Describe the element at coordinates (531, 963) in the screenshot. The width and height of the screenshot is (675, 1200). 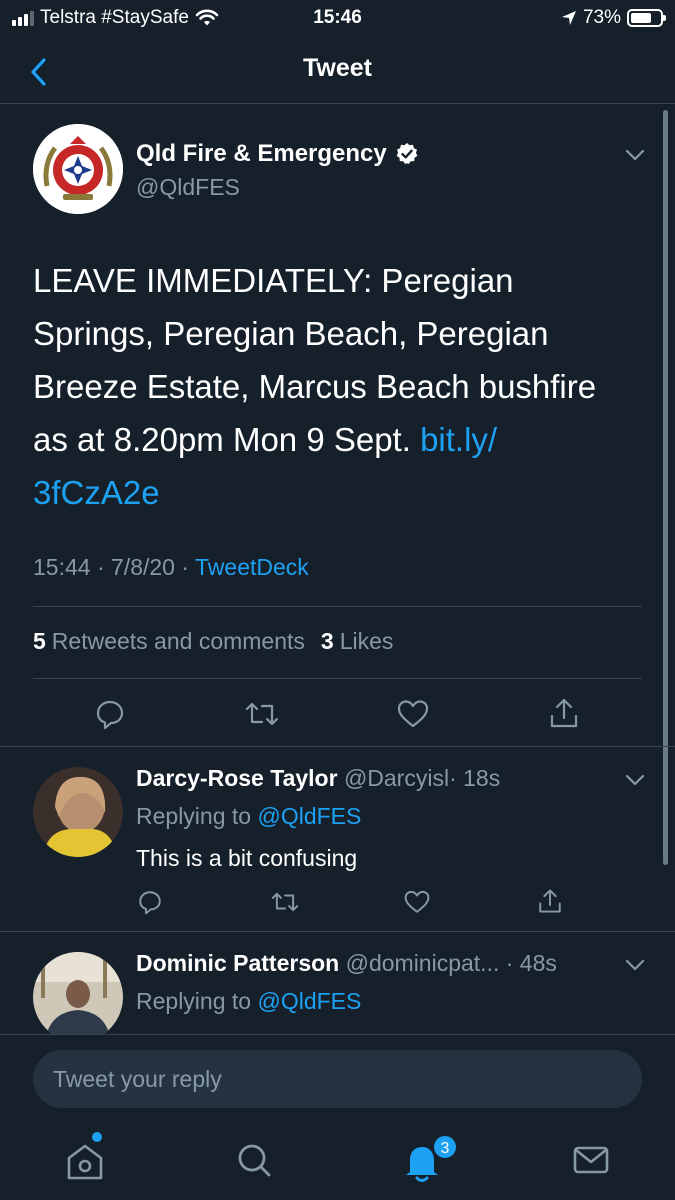
I see `reply-time: · 48s` at that location.